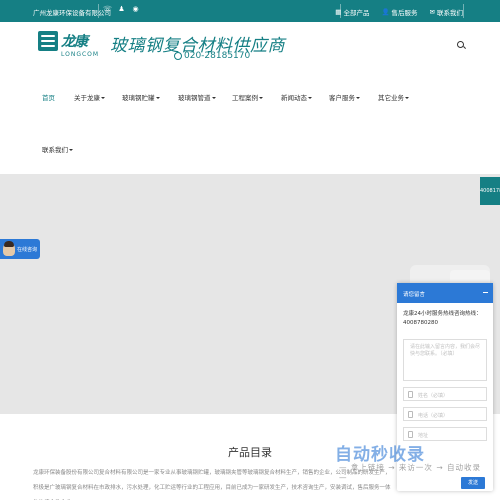  I want to click on company-name: 广州龙康环保设备有限公司, so click(72, 13).